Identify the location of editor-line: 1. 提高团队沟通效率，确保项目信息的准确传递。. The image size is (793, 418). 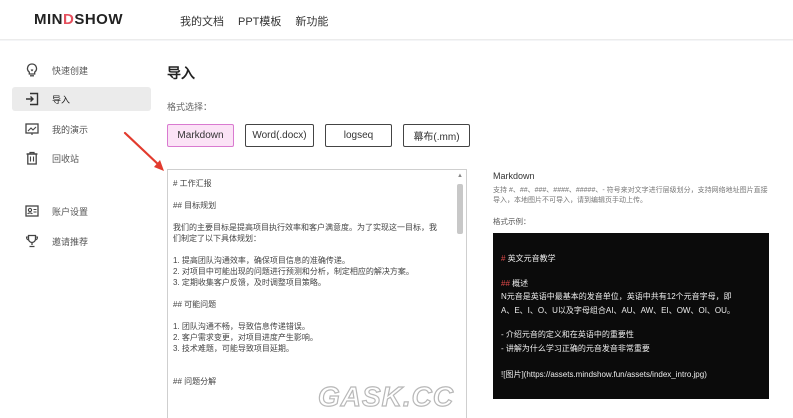
(261, 260).